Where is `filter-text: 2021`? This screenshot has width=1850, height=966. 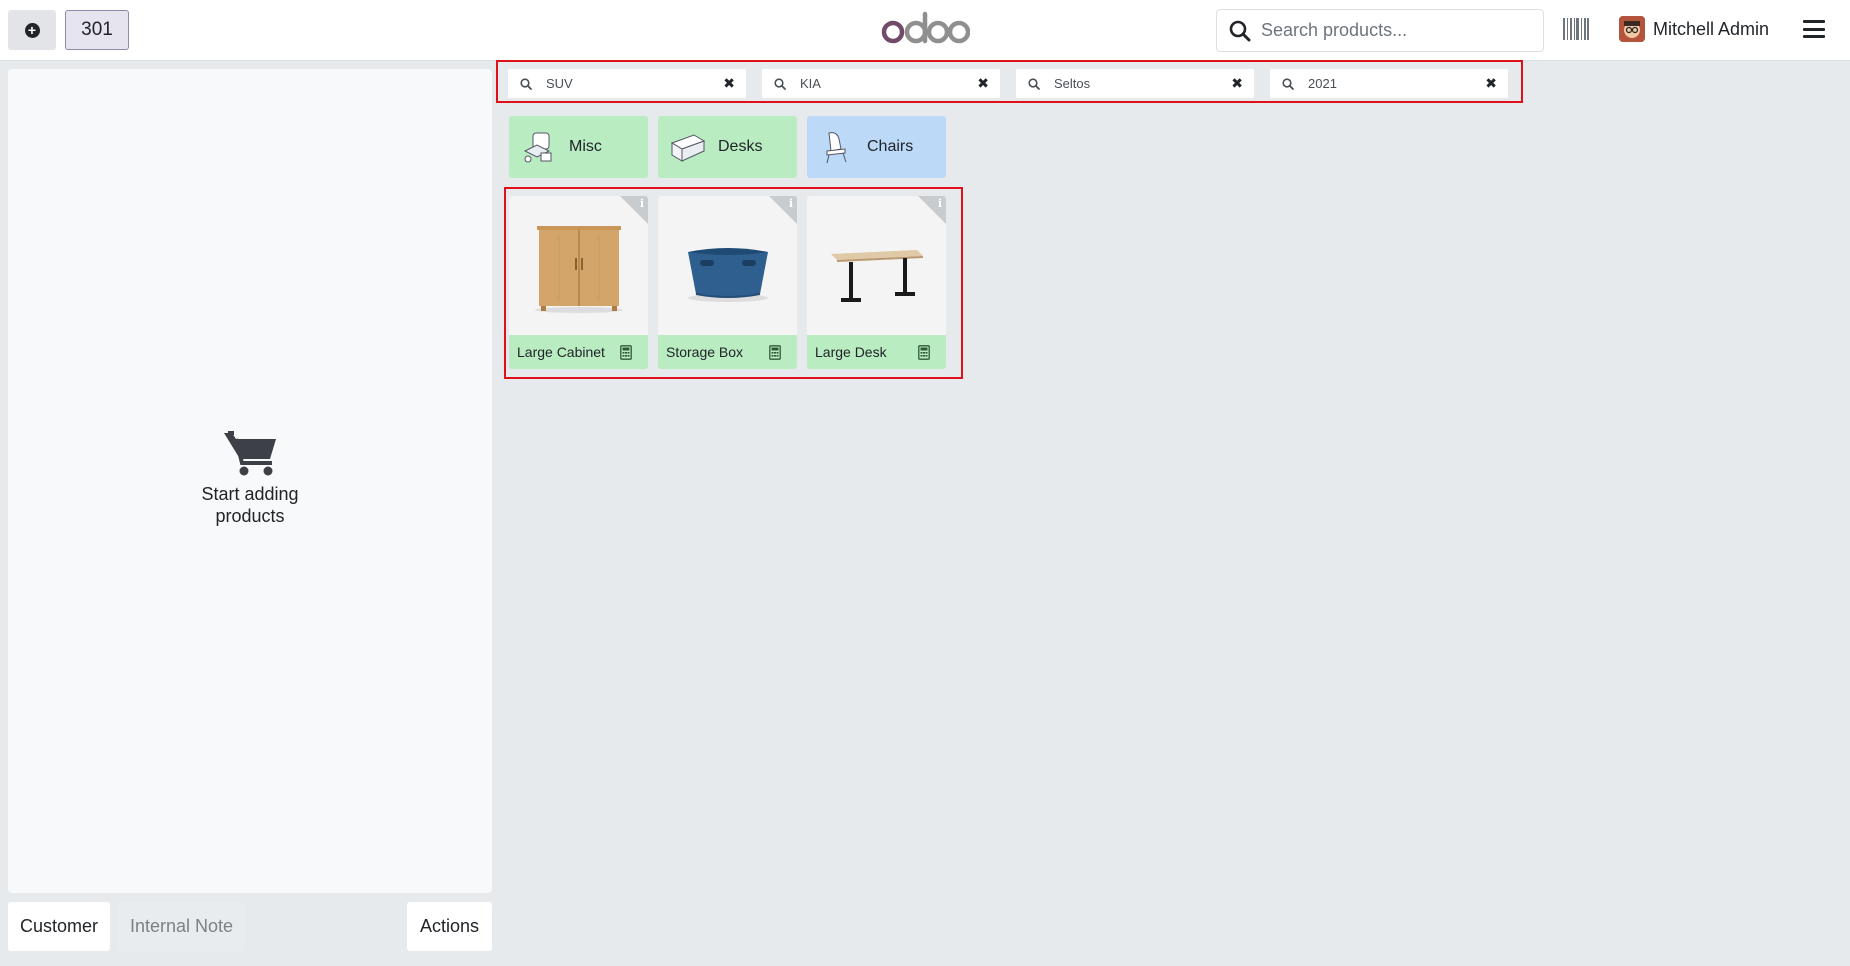
filter-text: 2021 is located at coordinates (1322, 83).